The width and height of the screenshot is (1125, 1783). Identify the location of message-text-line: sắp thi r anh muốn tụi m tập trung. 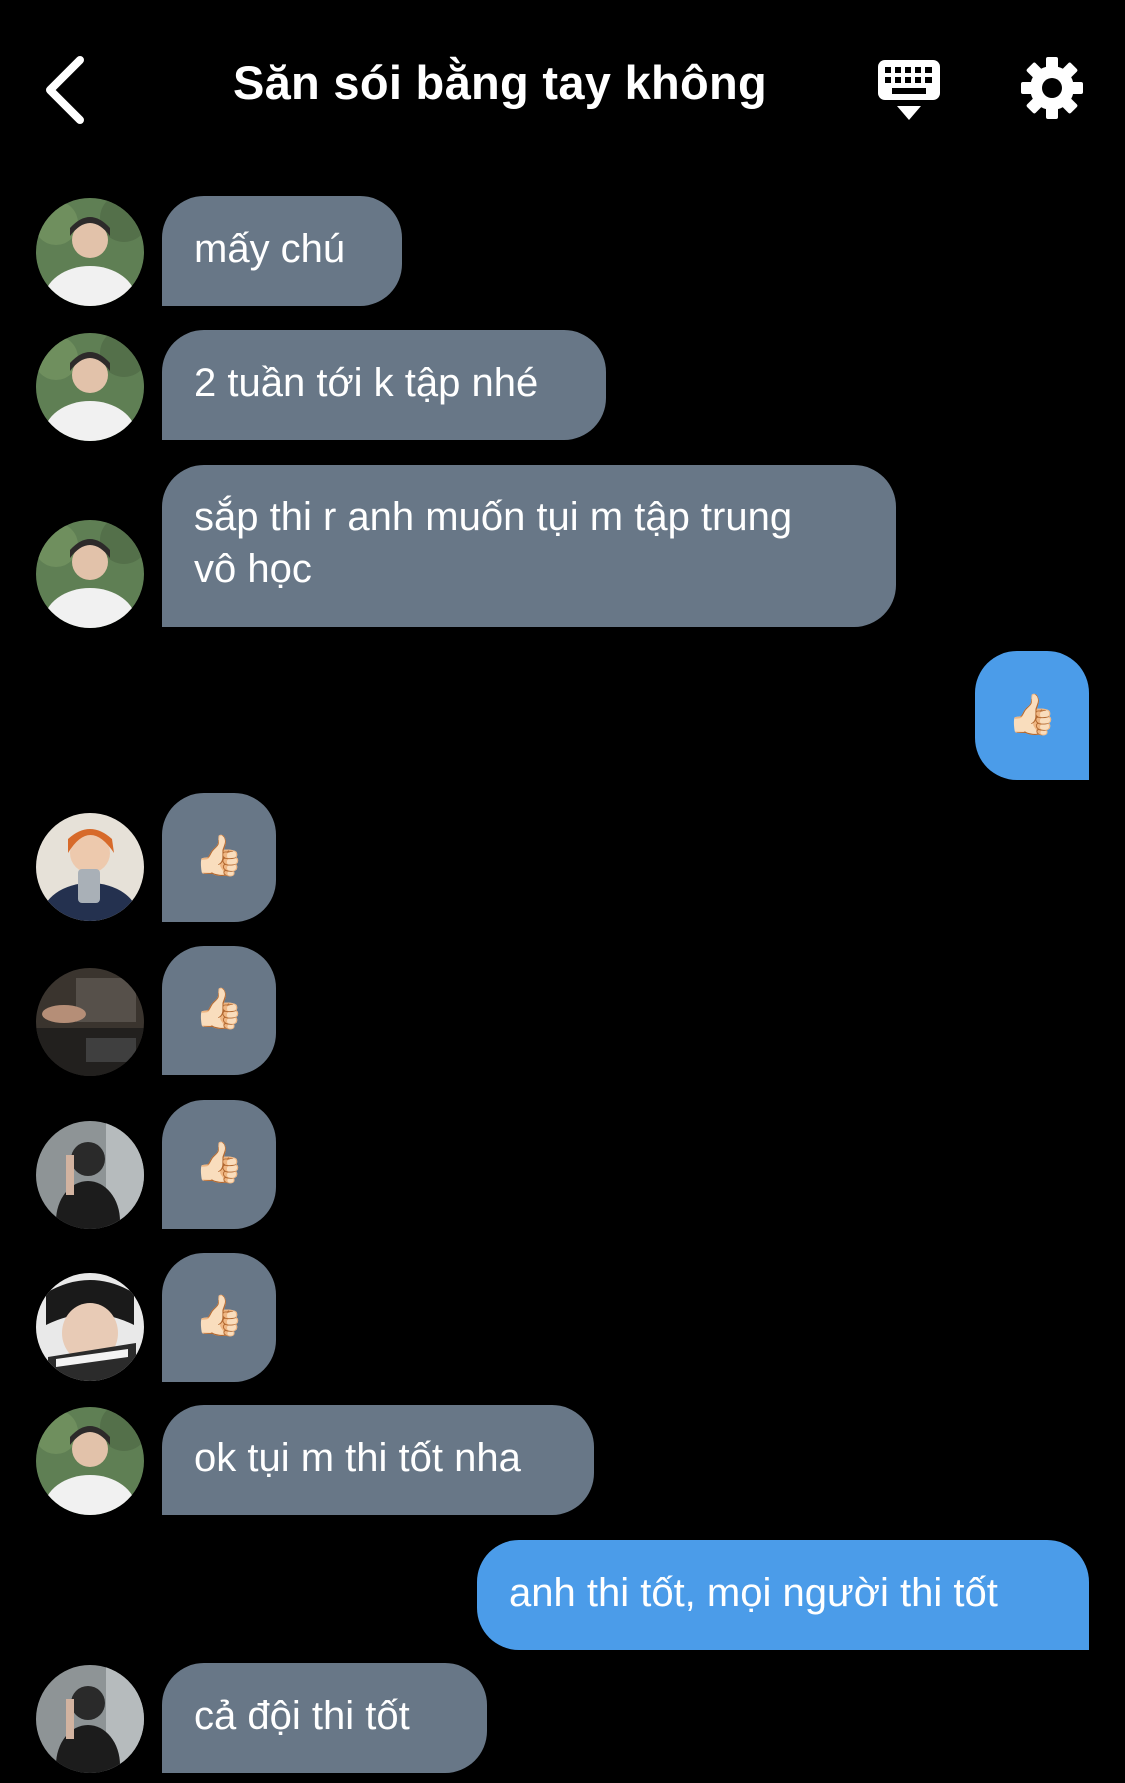
(493, 517).